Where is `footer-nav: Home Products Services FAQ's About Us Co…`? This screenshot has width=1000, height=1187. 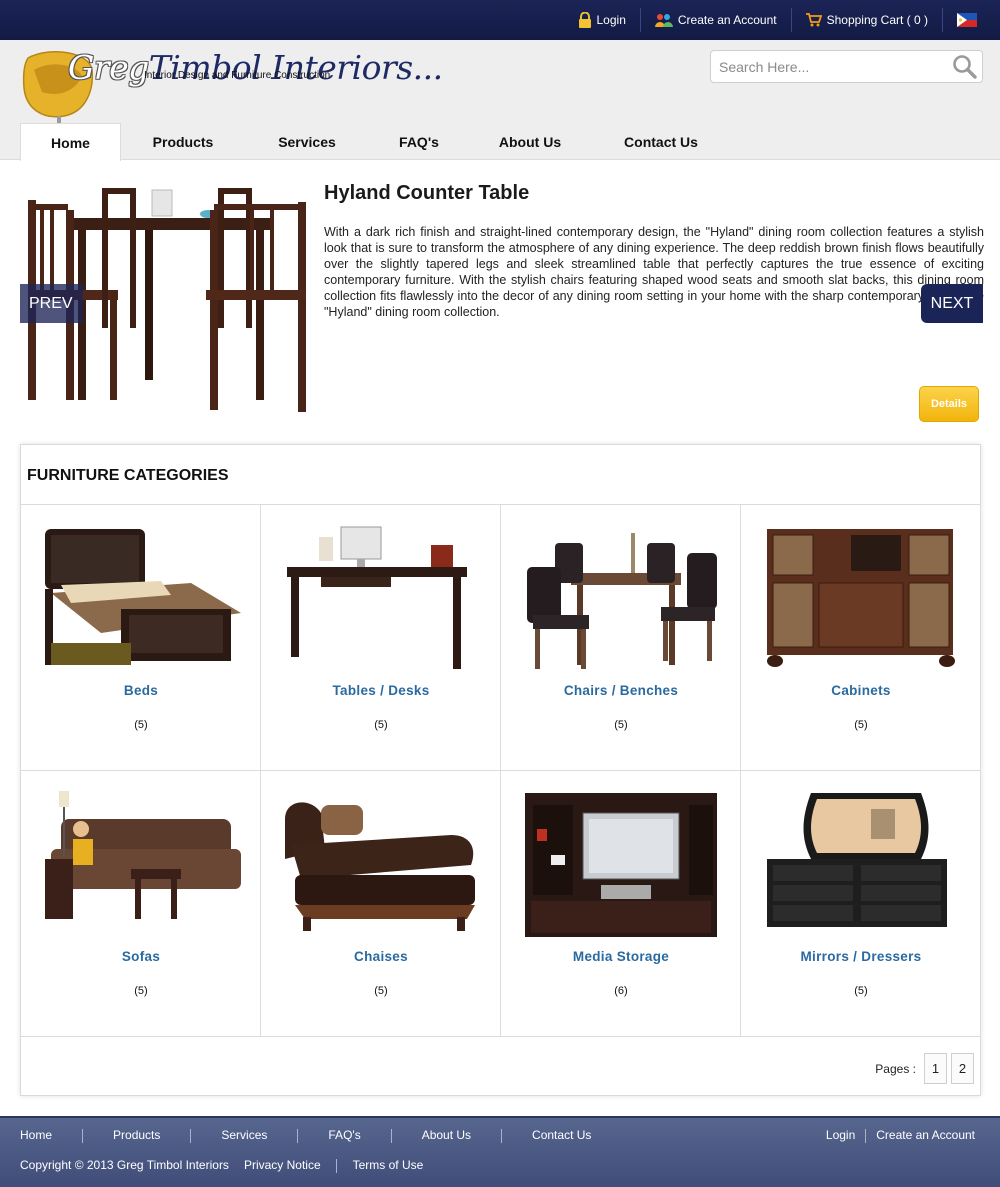 footer-nav: Home Products Services FAQ's About Us Co… is located at coordinates (320, 1135).